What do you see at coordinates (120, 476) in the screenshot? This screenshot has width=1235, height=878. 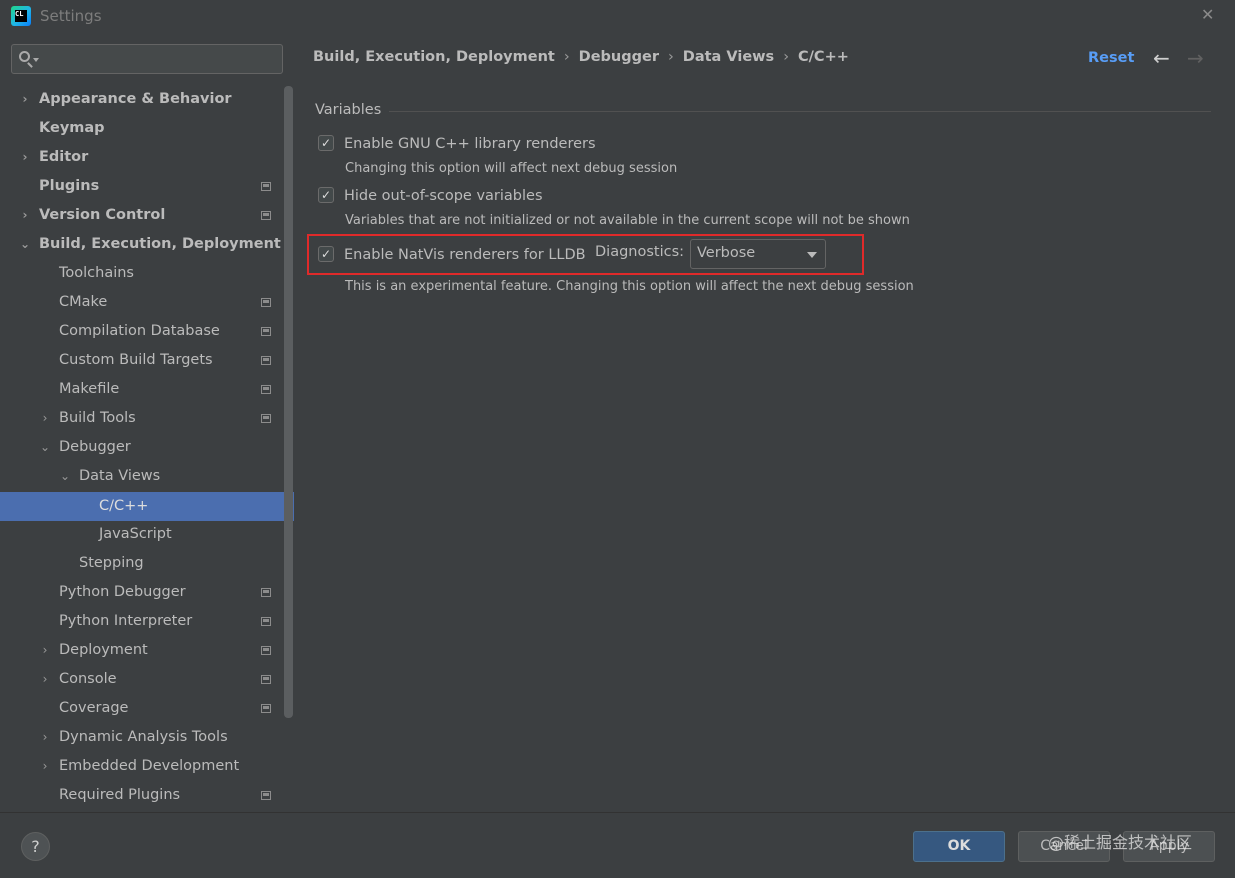 I see `tree-item-label: Data Views` at bounding box center [120, 476].